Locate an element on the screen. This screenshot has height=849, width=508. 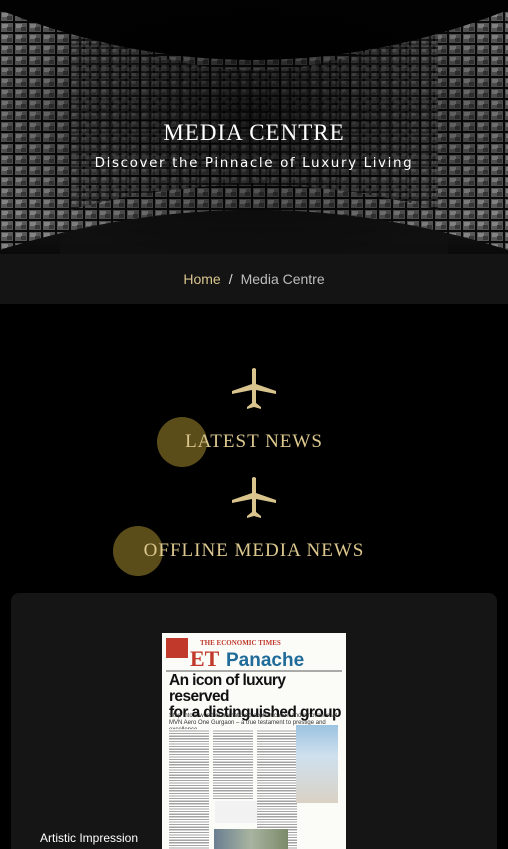
masthead-badge is located at coordinates (177, 648).